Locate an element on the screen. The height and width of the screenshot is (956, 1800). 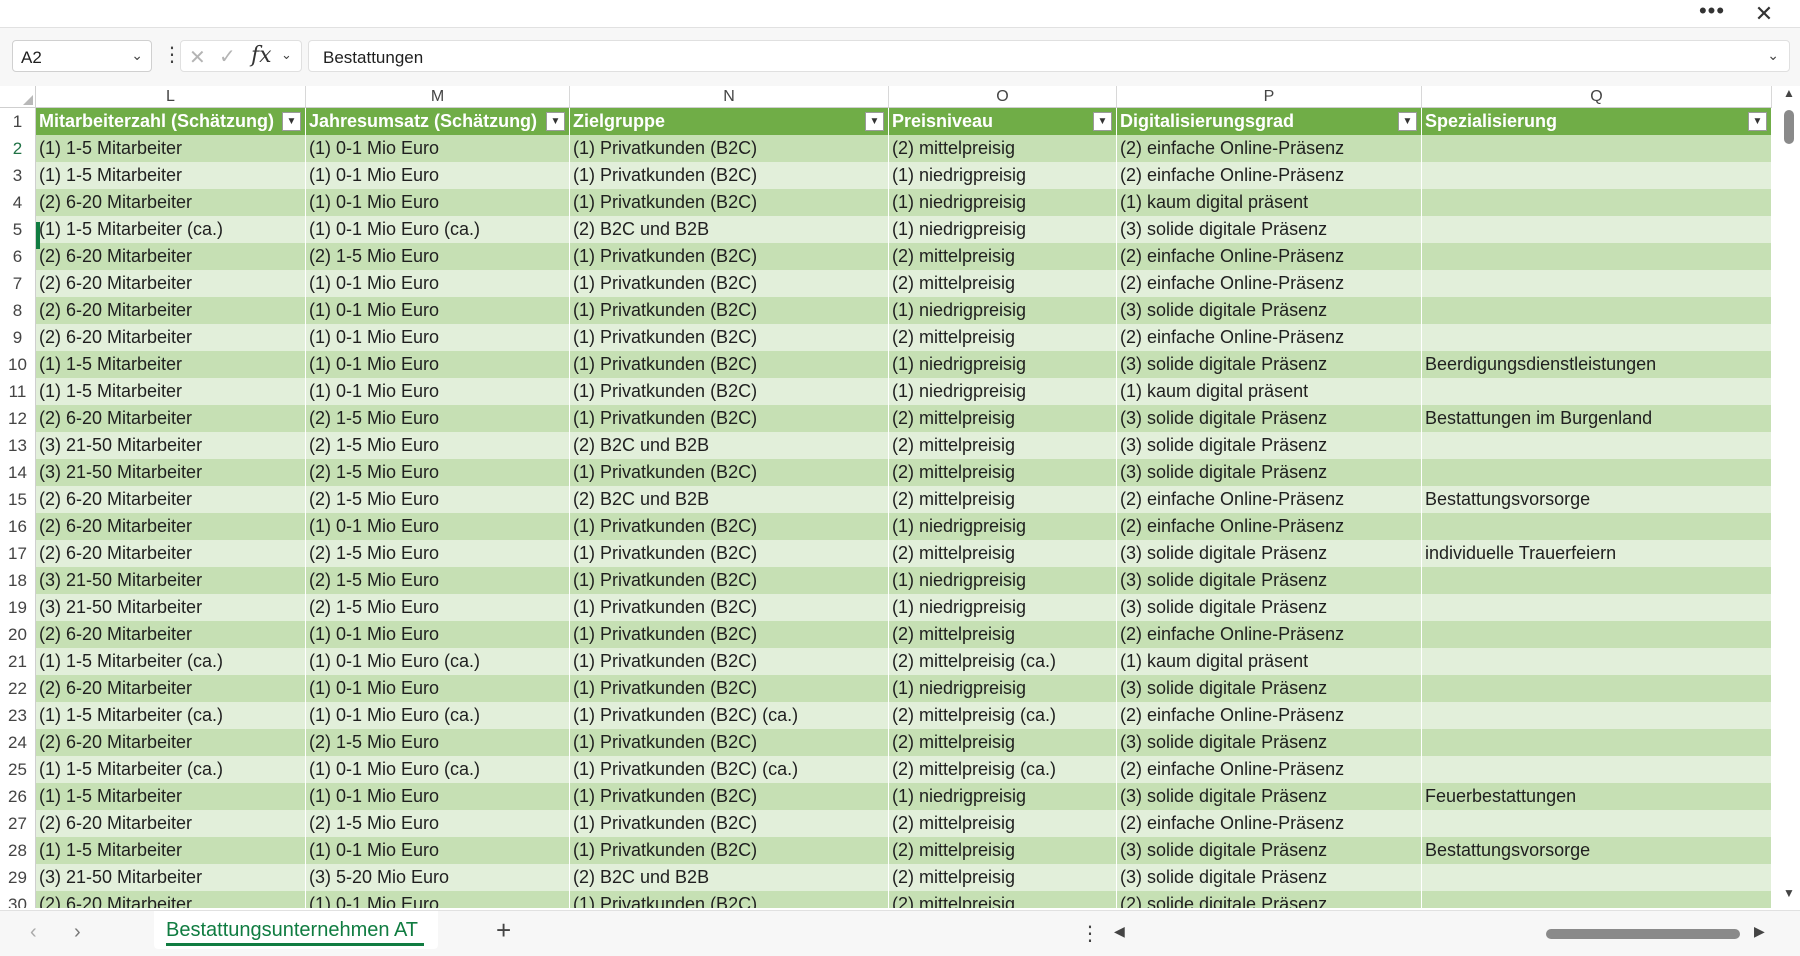
table-cell: Feuerbestattungen is located at coordinates (1597, 796).